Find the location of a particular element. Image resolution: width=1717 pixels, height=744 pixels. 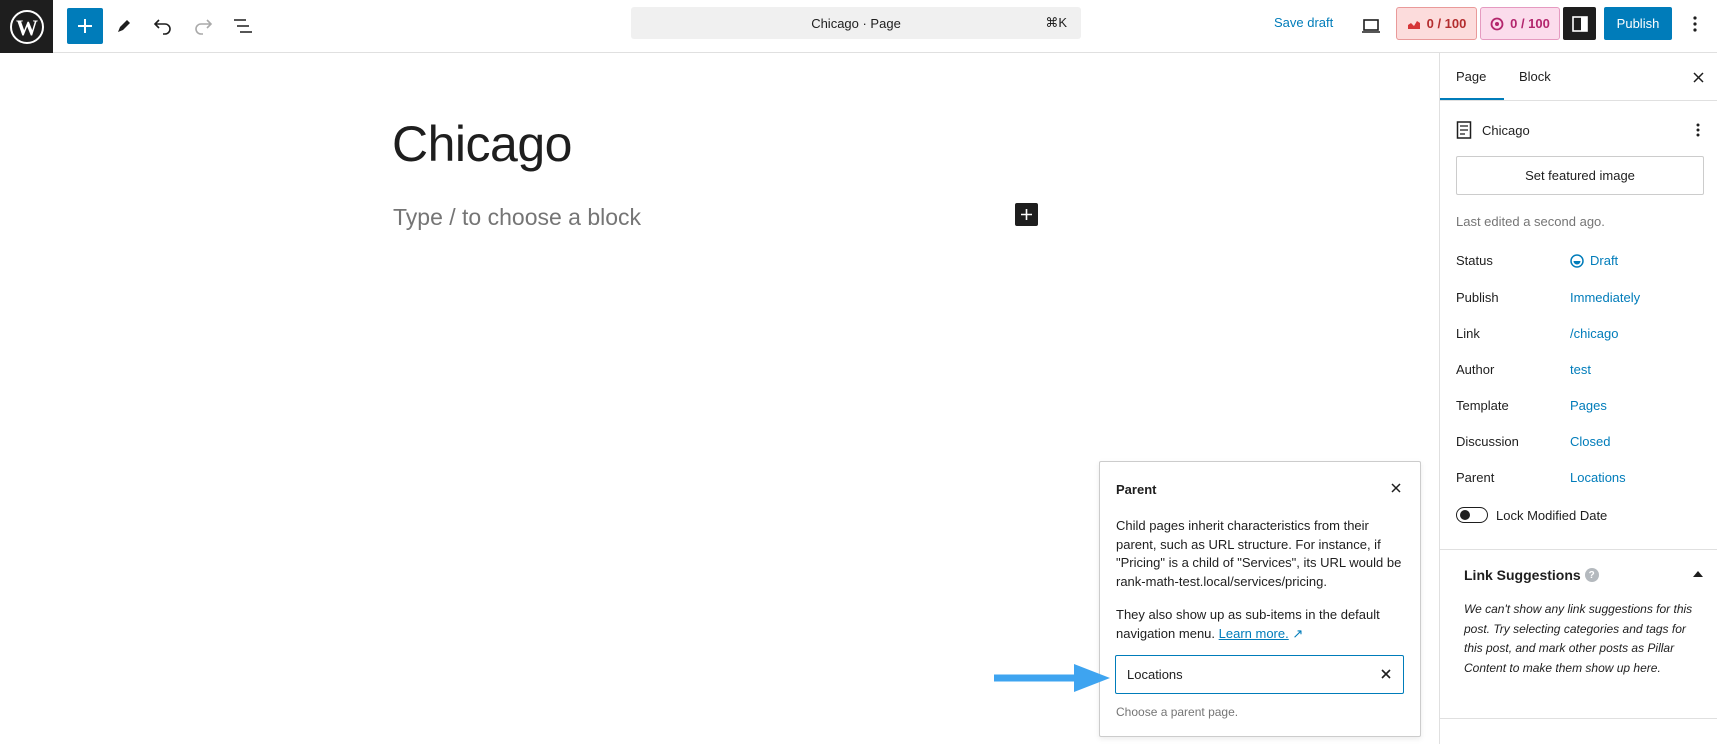

add-block-button is located at coordinates (85, 26).